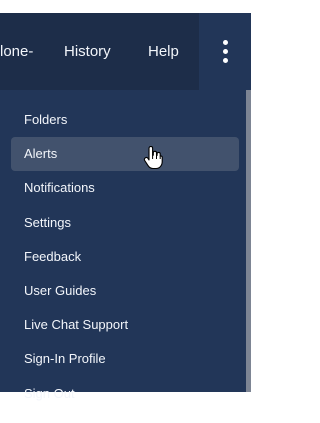 The width and height of the screenshot is (320, 423). I want to click on menu-item-settings: Settings, so click(125, 223).